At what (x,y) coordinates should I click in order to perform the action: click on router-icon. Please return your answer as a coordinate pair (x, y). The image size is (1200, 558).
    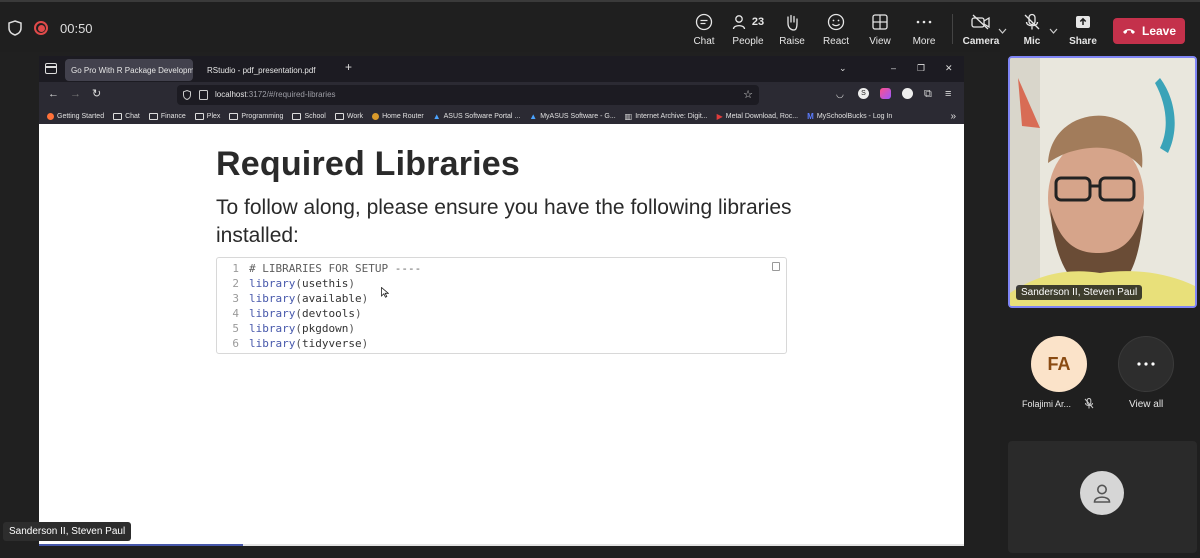
    Looking at the image, I should click on (376, 116).